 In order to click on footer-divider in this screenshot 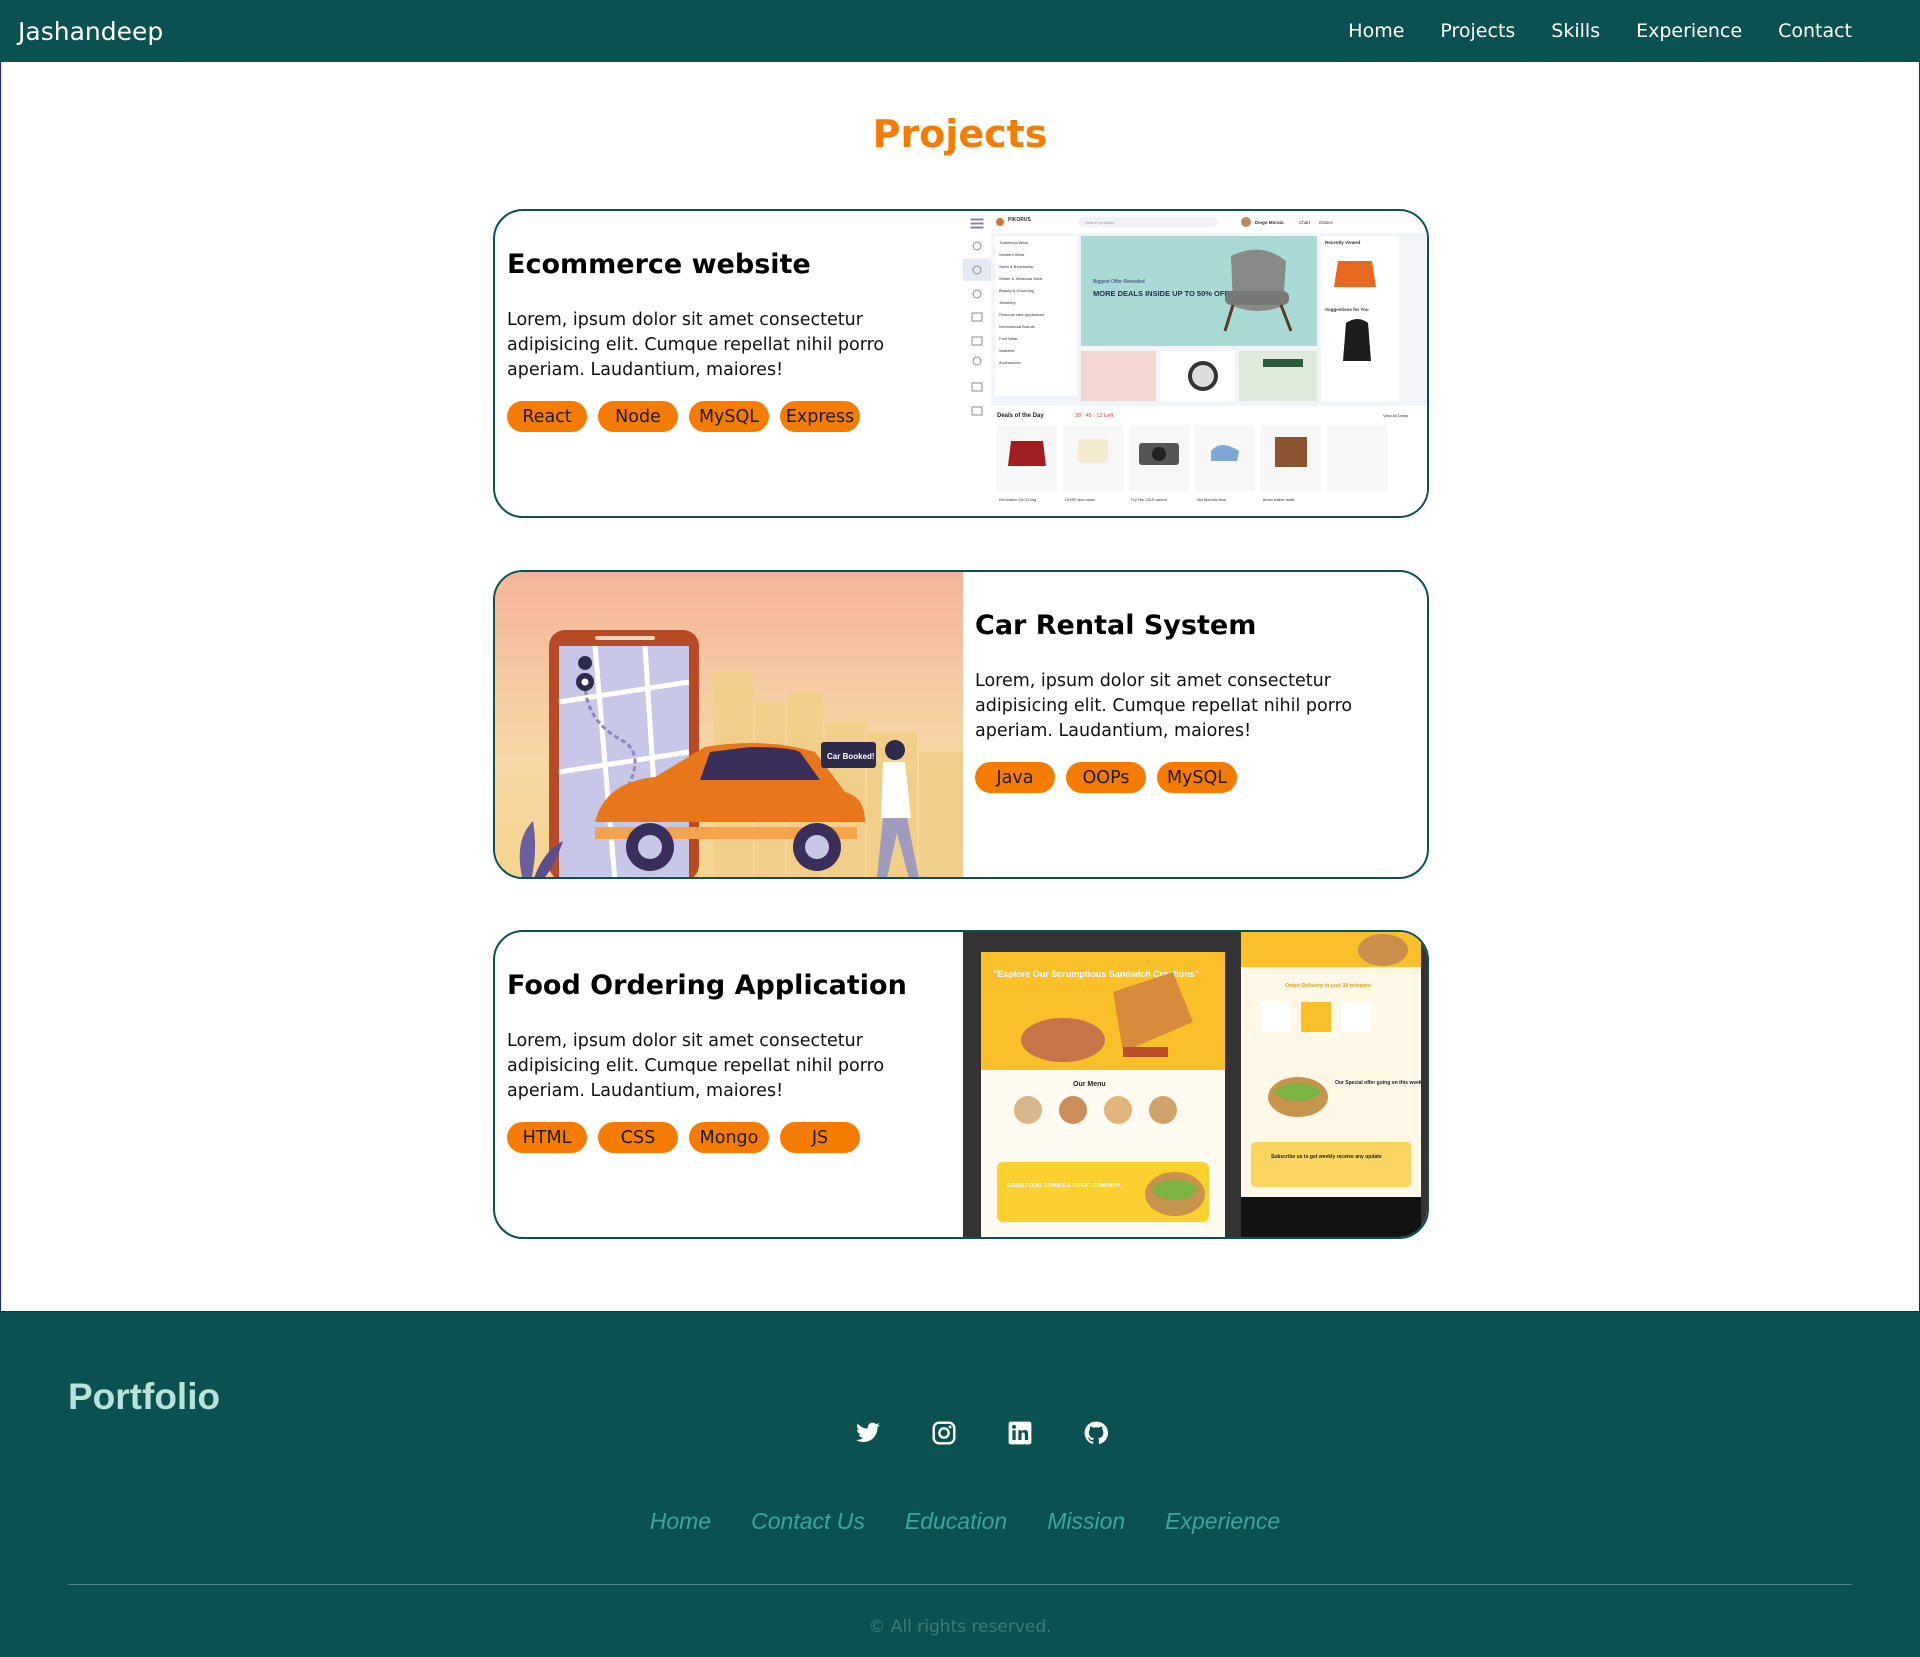, I will do `click(960, 1584)`.